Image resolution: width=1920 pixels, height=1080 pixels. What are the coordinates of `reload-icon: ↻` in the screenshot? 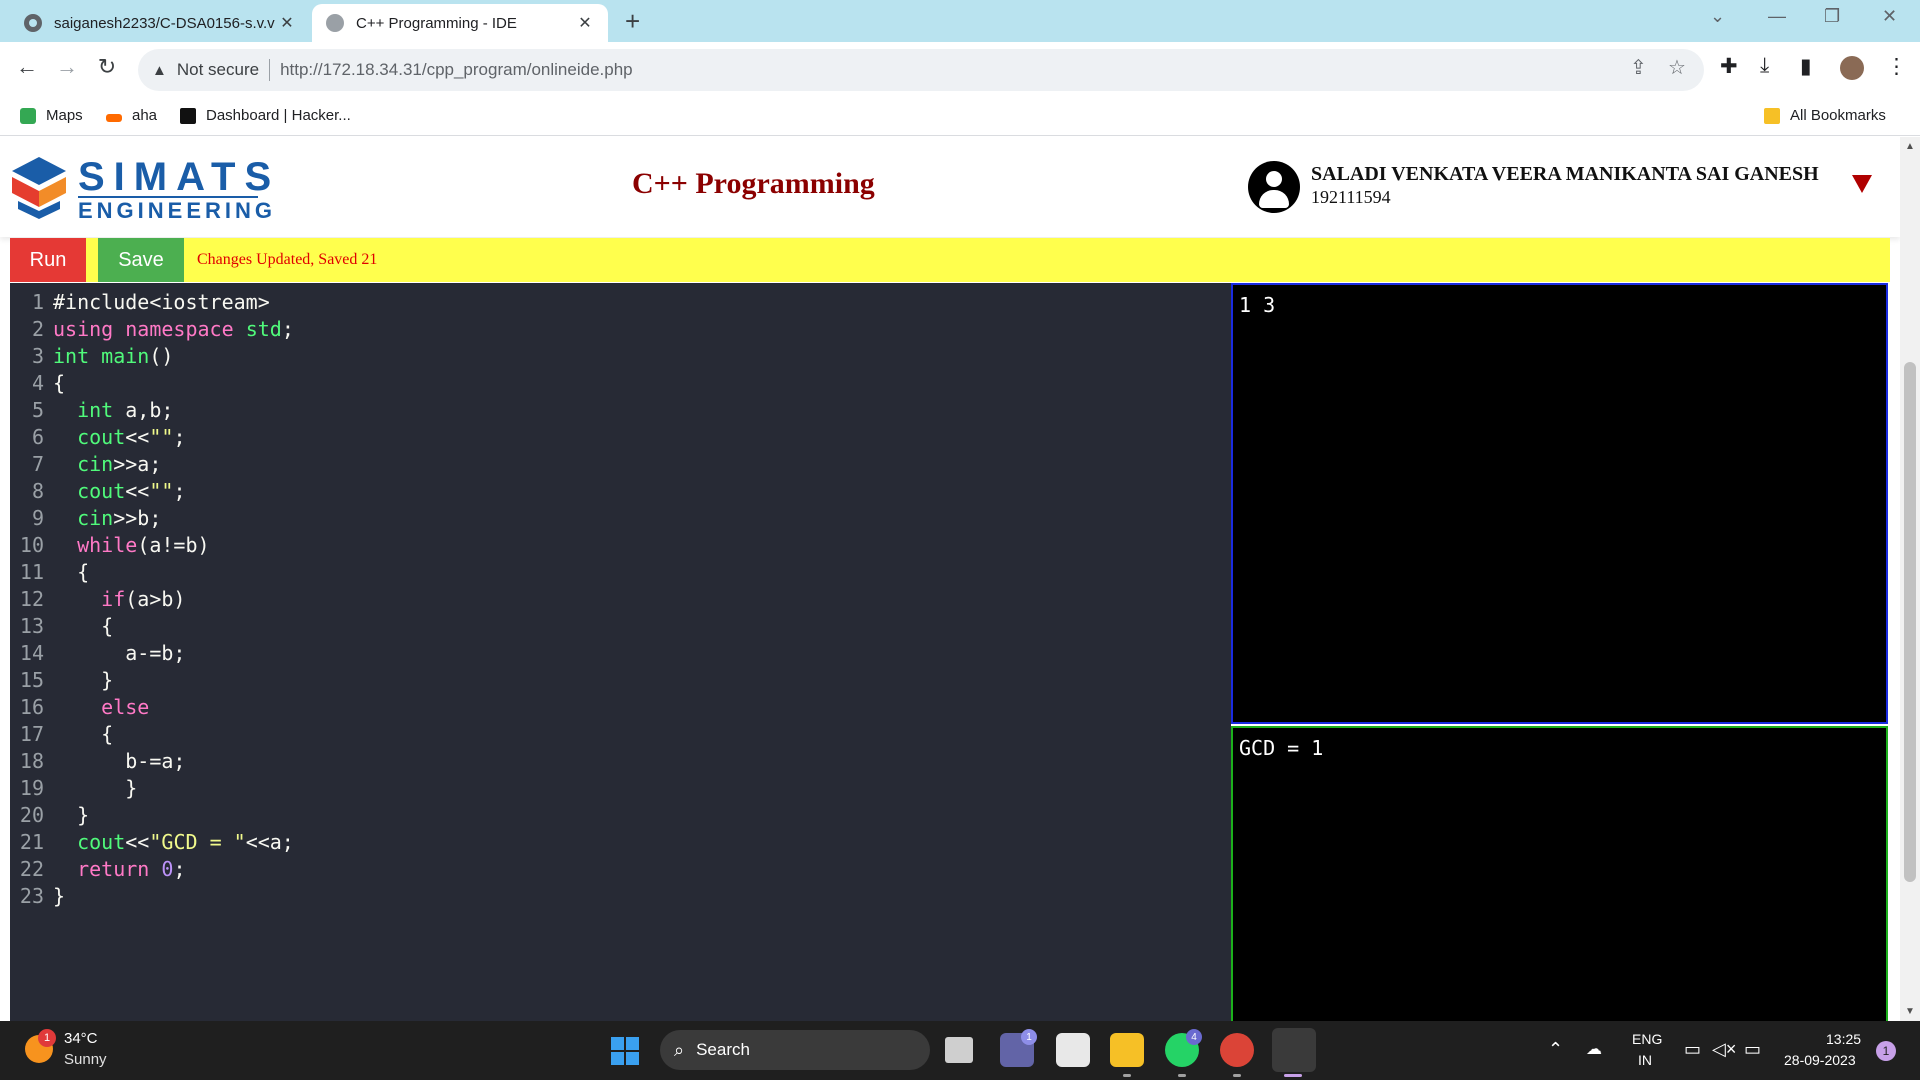 It's located at (107, 67).